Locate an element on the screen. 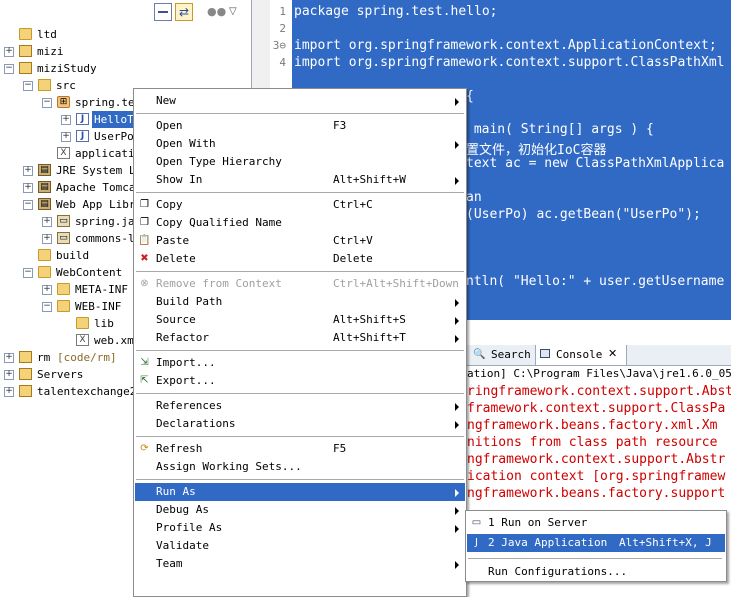  menu-item-label: Paste is located at coordinates (173, 240).